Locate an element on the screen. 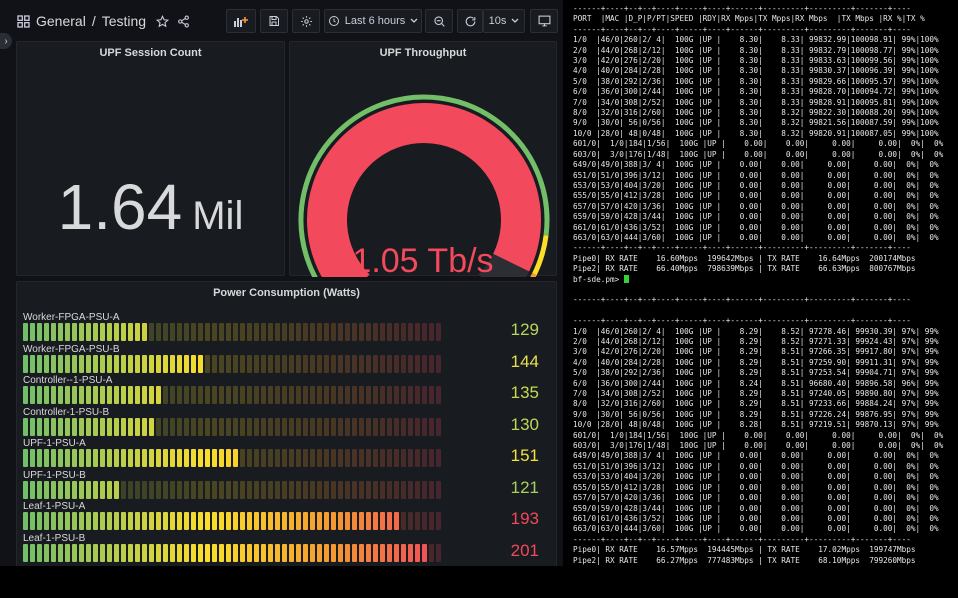 The image size is (958, 598). stat-value: 1.64 Mil is located at coordinates (150, 207).